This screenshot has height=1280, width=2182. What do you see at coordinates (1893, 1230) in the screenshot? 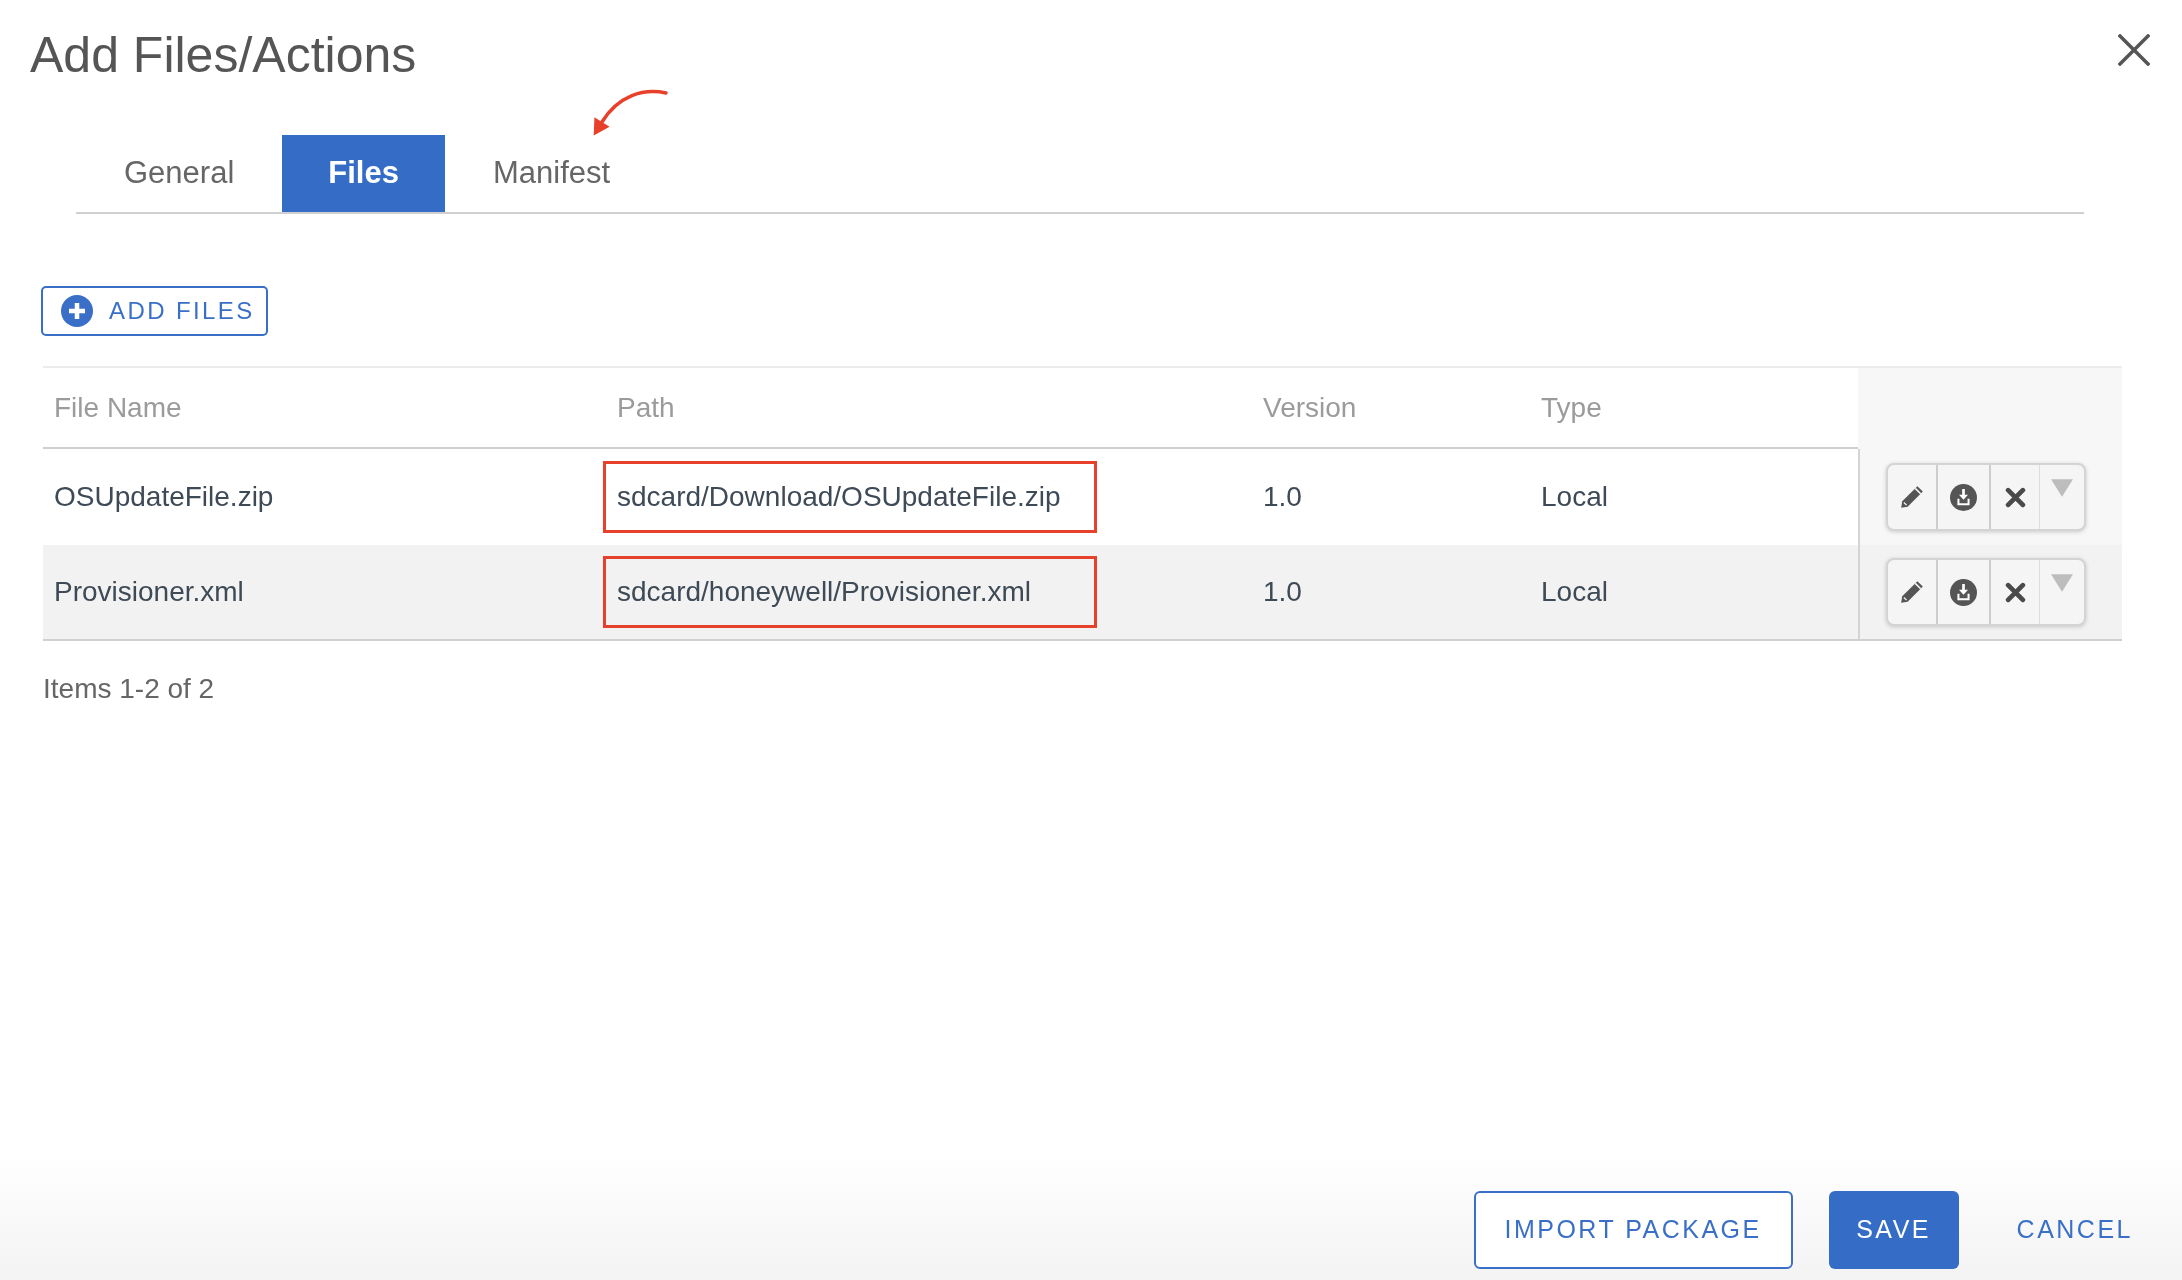
I see `save-button: SAVE` at bounding box center [1893, 1230].